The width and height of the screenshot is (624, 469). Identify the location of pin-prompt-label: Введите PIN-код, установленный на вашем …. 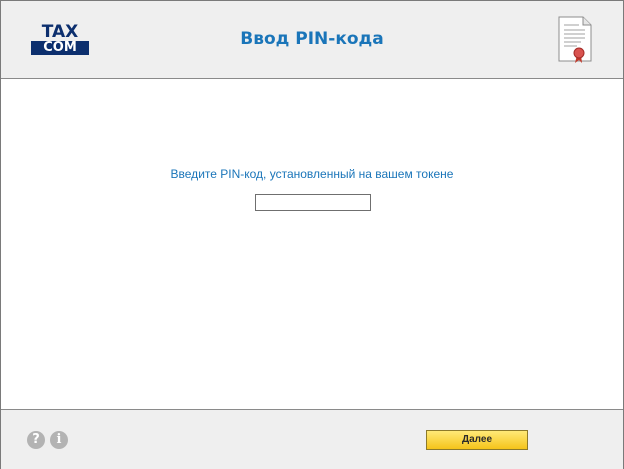
(312, 174).